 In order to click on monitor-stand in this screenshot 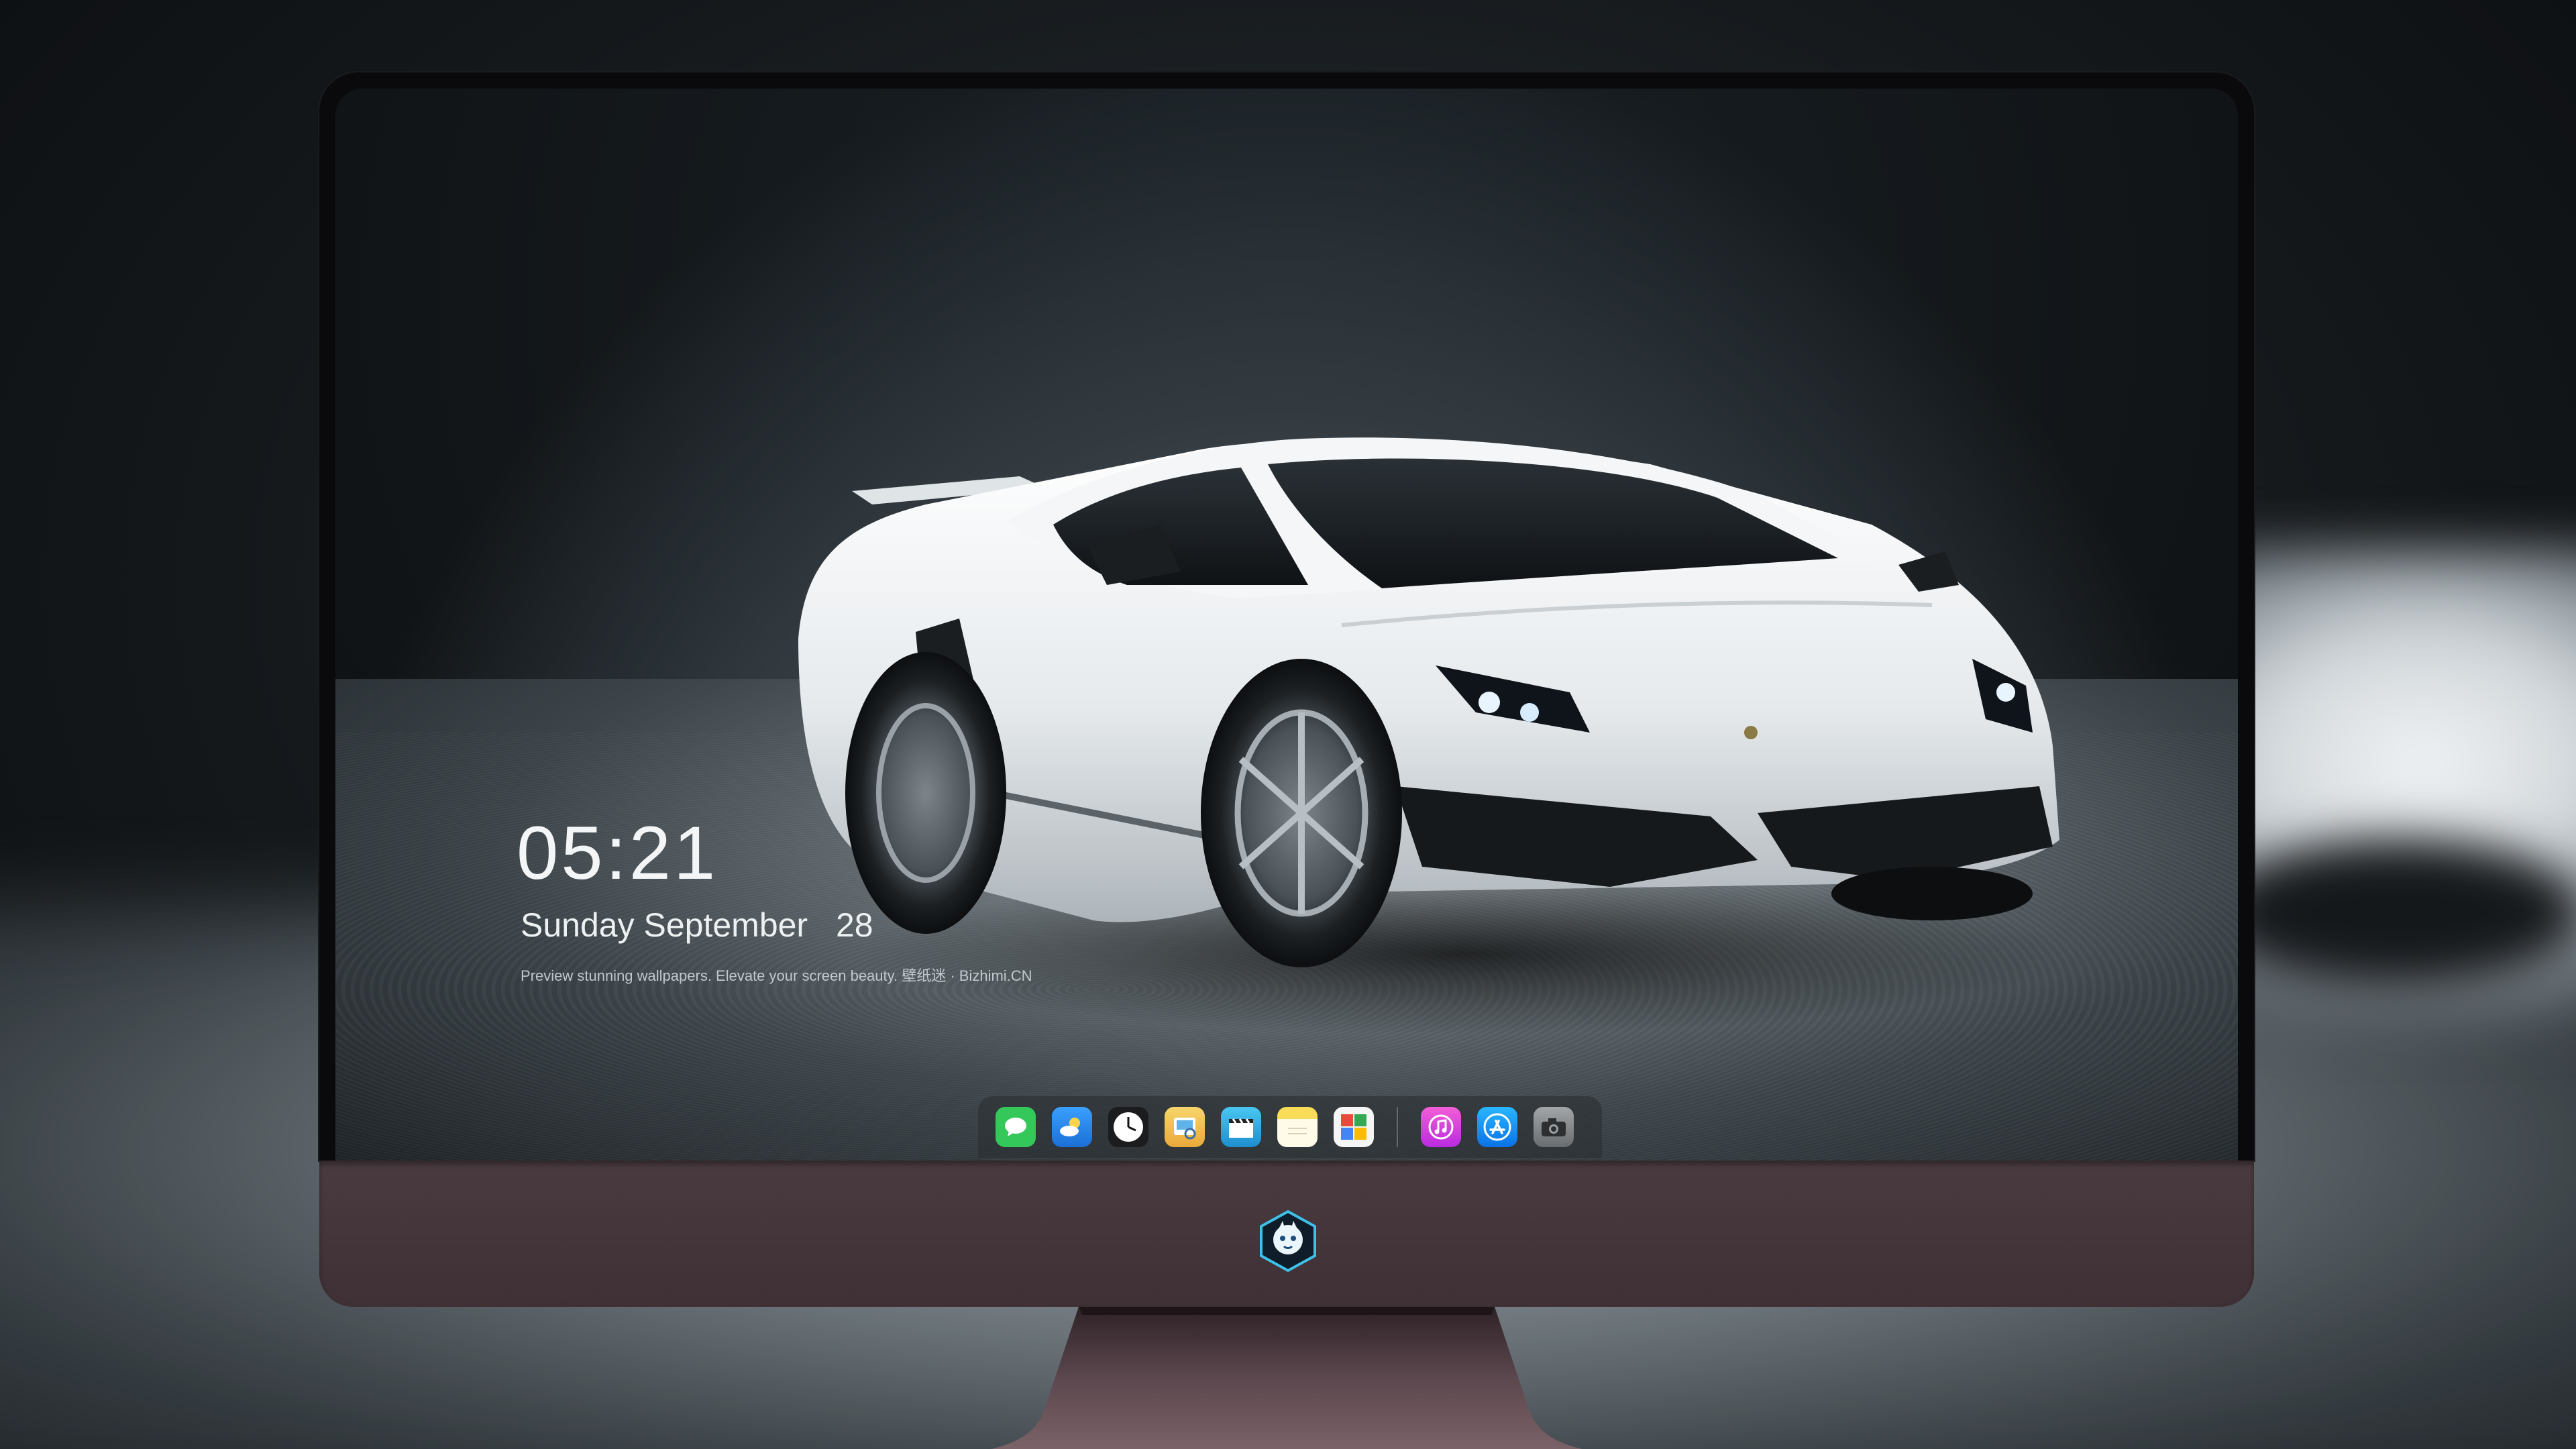, I will do `click(1286, 1378)`.